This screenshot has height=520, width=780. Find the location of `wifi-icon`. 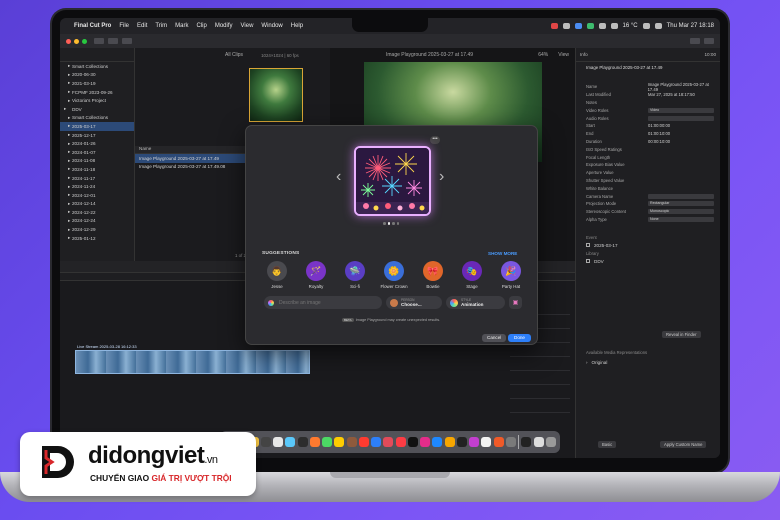

wifi-icon is located at coordinates (614, 26).